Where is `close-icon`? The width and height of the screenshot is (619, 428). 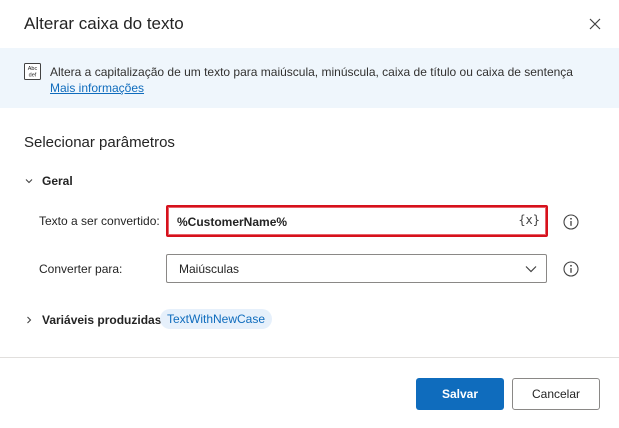
close-icon is located at coordinates (595, 24).